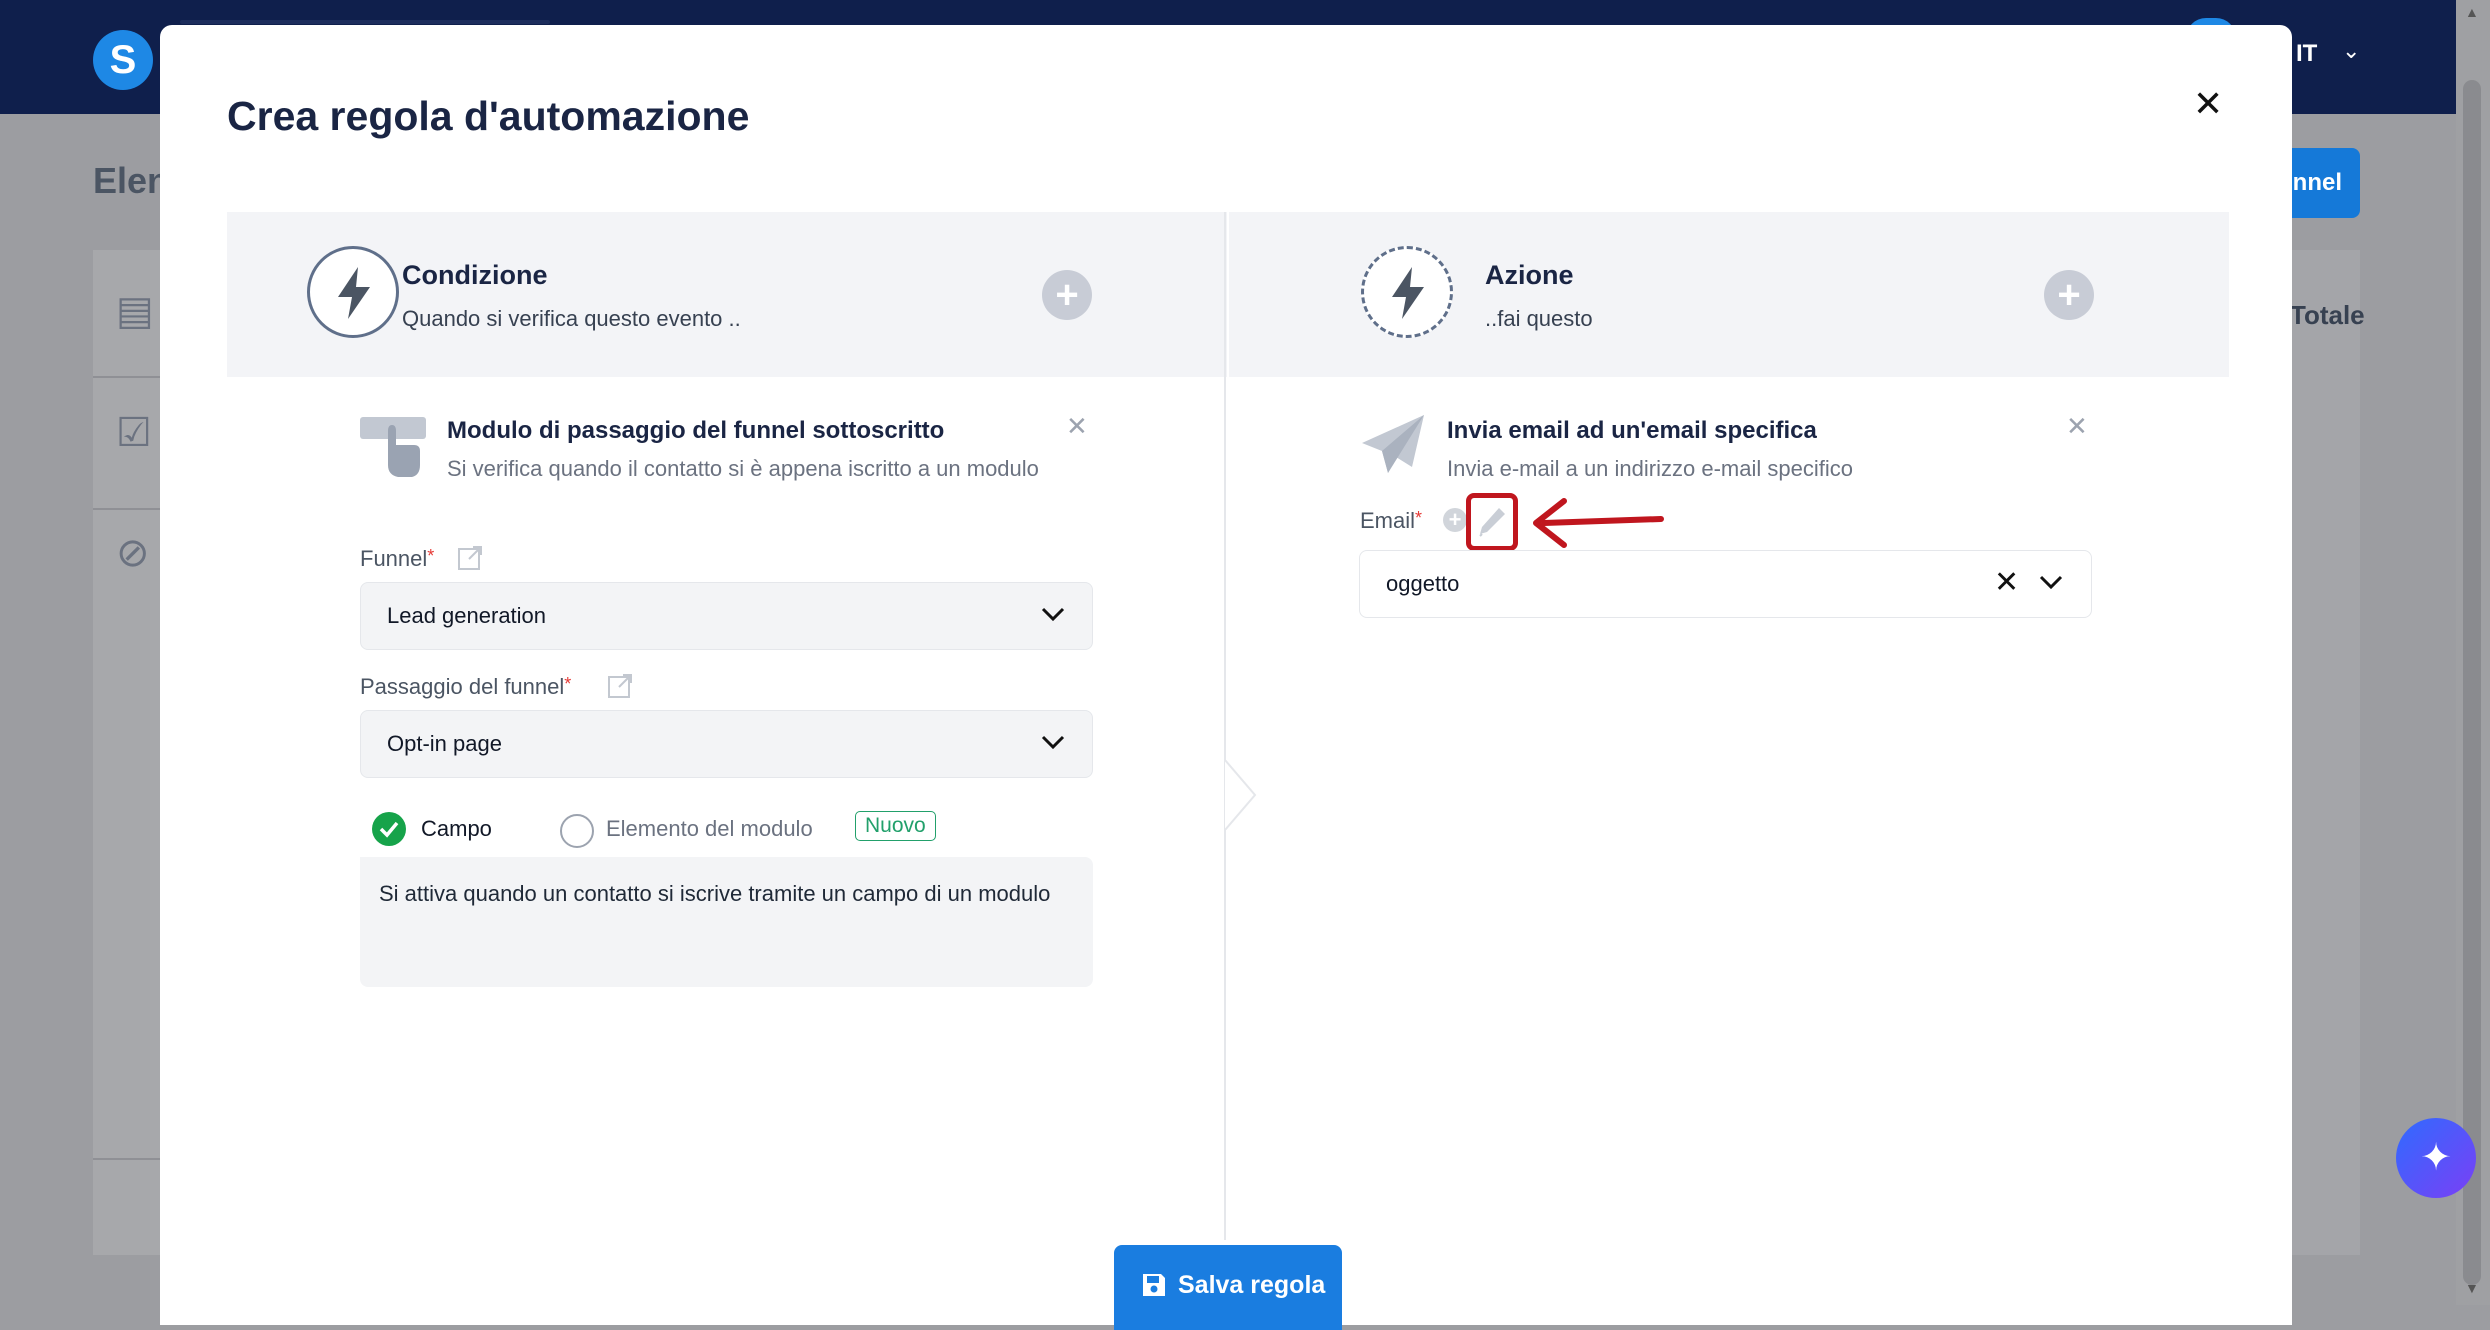  Describe the element at coordinates (709, 829) in the screenshot. I see `tab-form-element-label: Elemento del modulo` at that location.